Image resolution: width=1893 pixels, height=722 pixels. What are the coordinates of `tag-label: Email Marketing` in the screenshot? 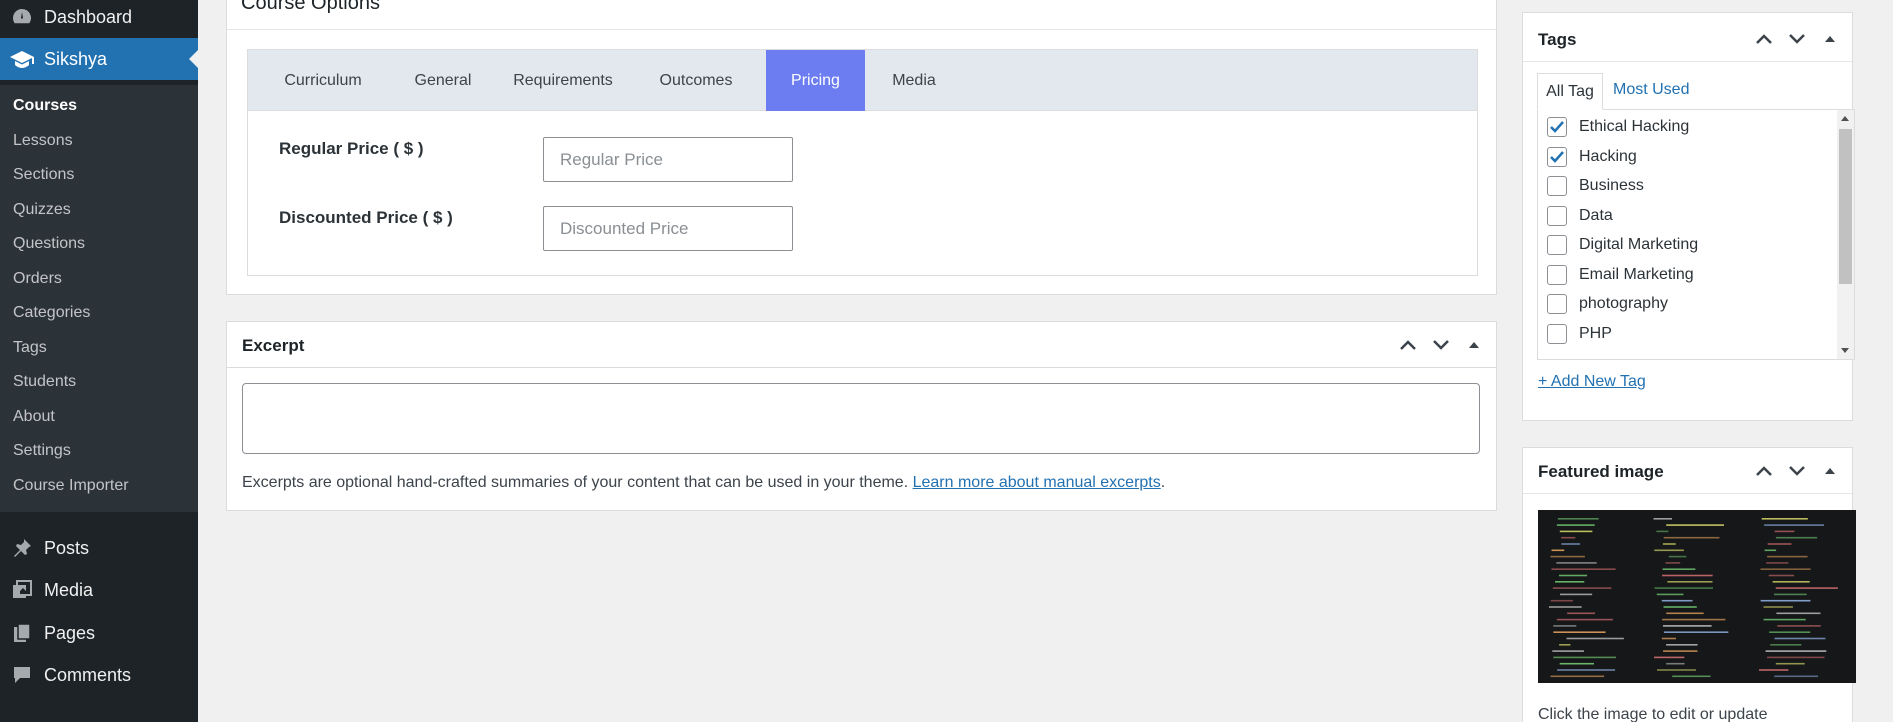 It's located at (1636, 274).